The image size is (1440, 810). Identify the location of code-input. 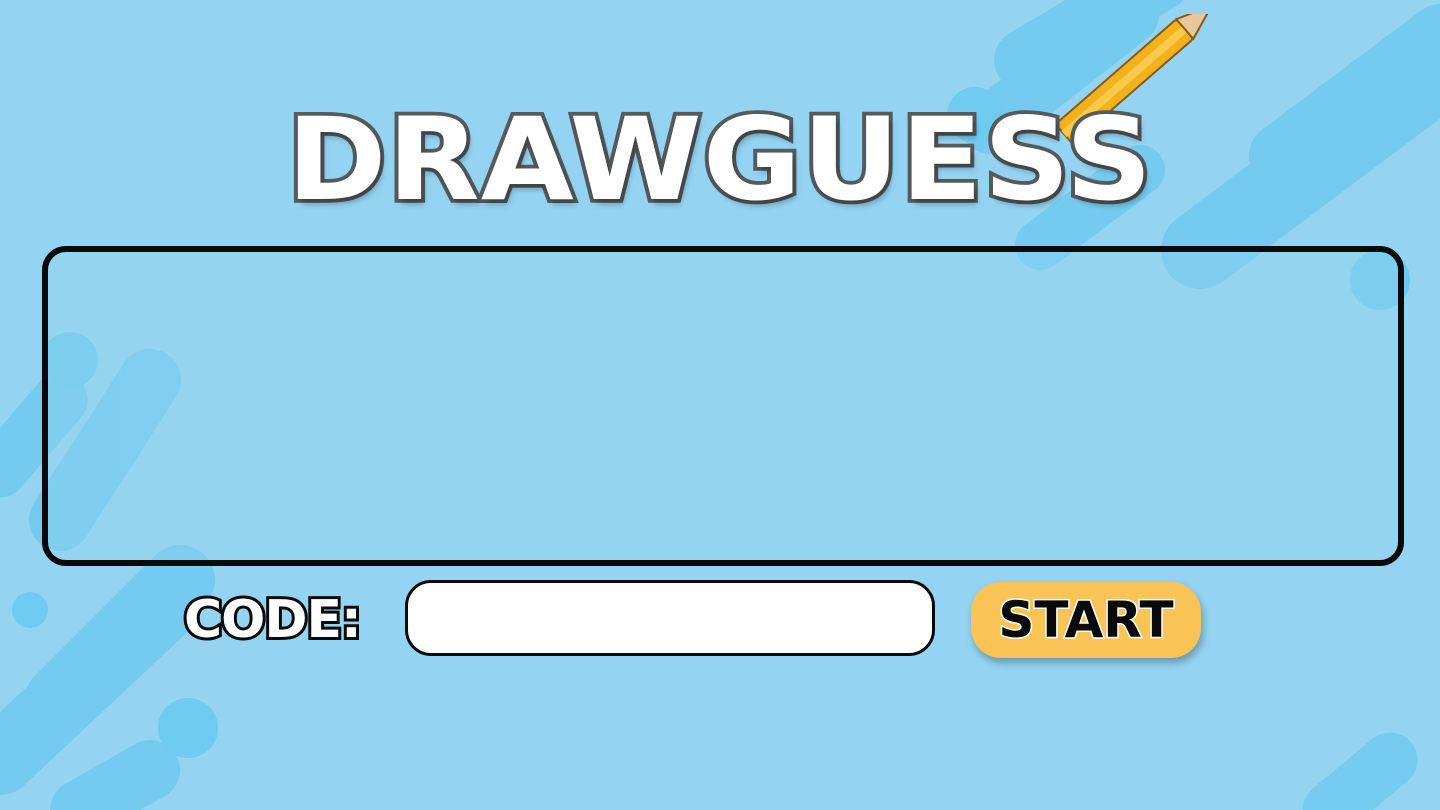
(670, 618).